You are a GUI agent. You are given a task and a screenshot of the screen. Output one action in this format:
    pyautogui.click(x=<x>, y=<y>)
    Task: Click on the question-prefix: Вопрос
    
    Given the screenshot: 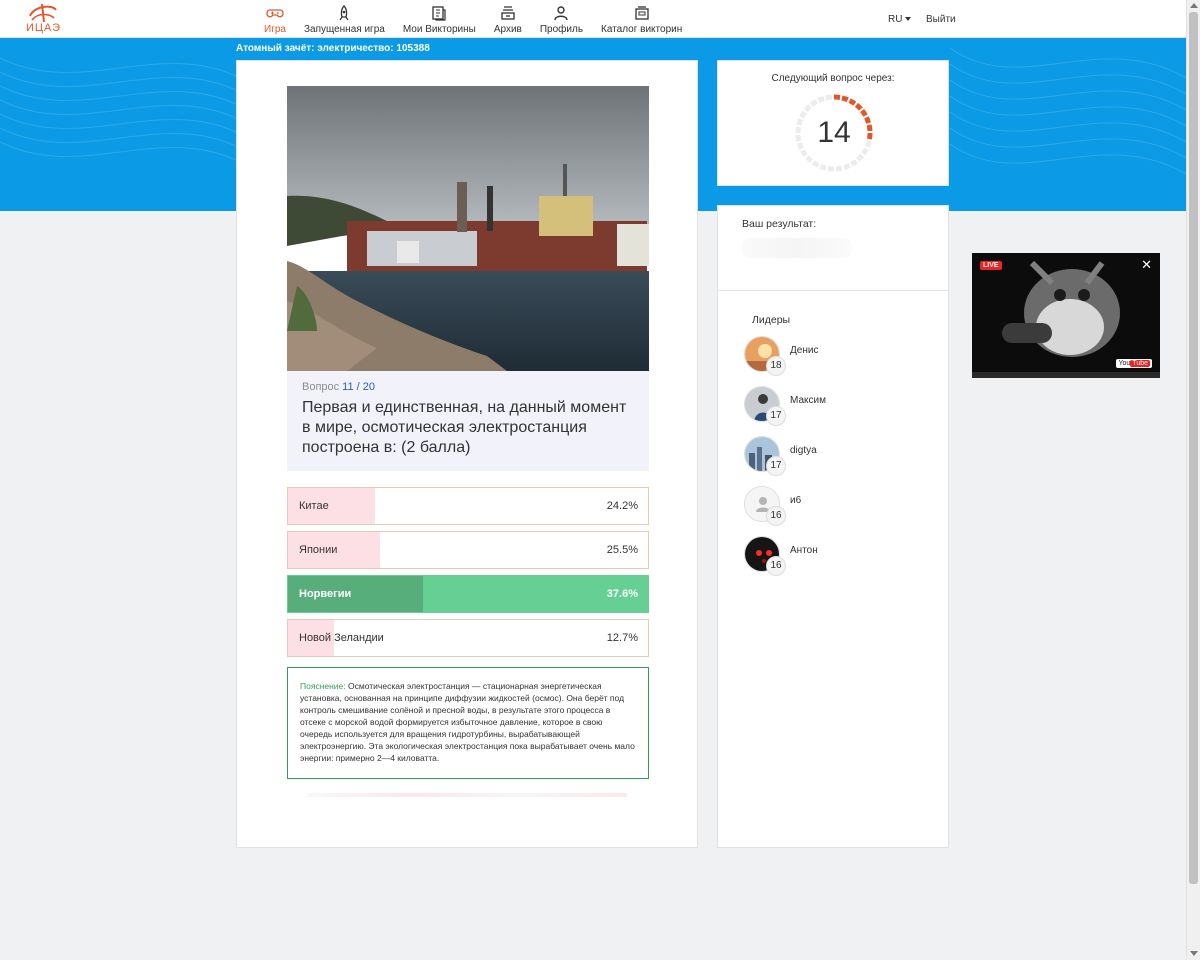 What is the action you would take?
    pyautogui.click(x=321, y=387)
    